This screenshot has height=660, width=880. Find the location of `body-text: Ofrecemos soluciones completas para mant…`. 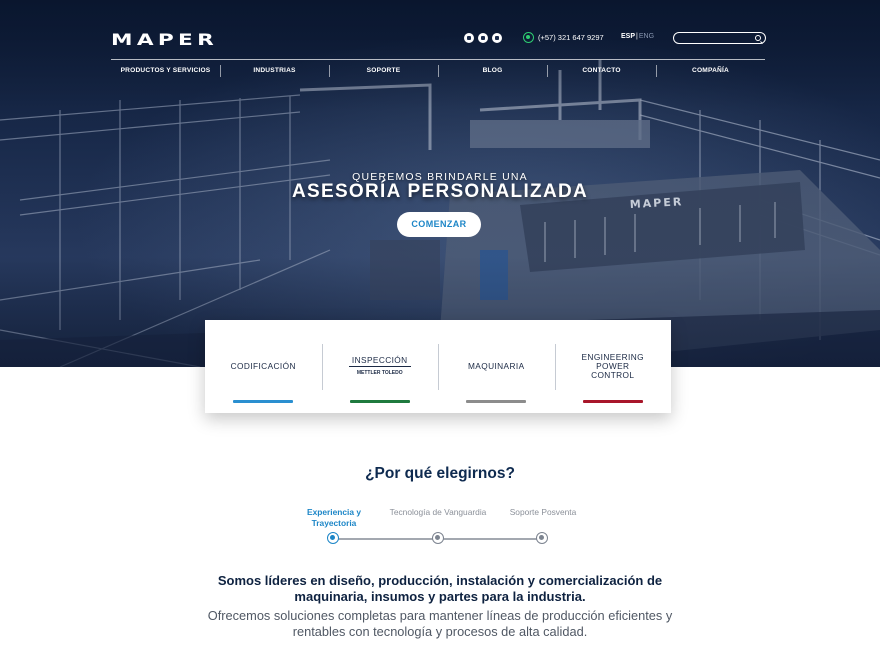

body-text: Ofrecemos soluciones completas para mant… is located at coordinates (440, 623).